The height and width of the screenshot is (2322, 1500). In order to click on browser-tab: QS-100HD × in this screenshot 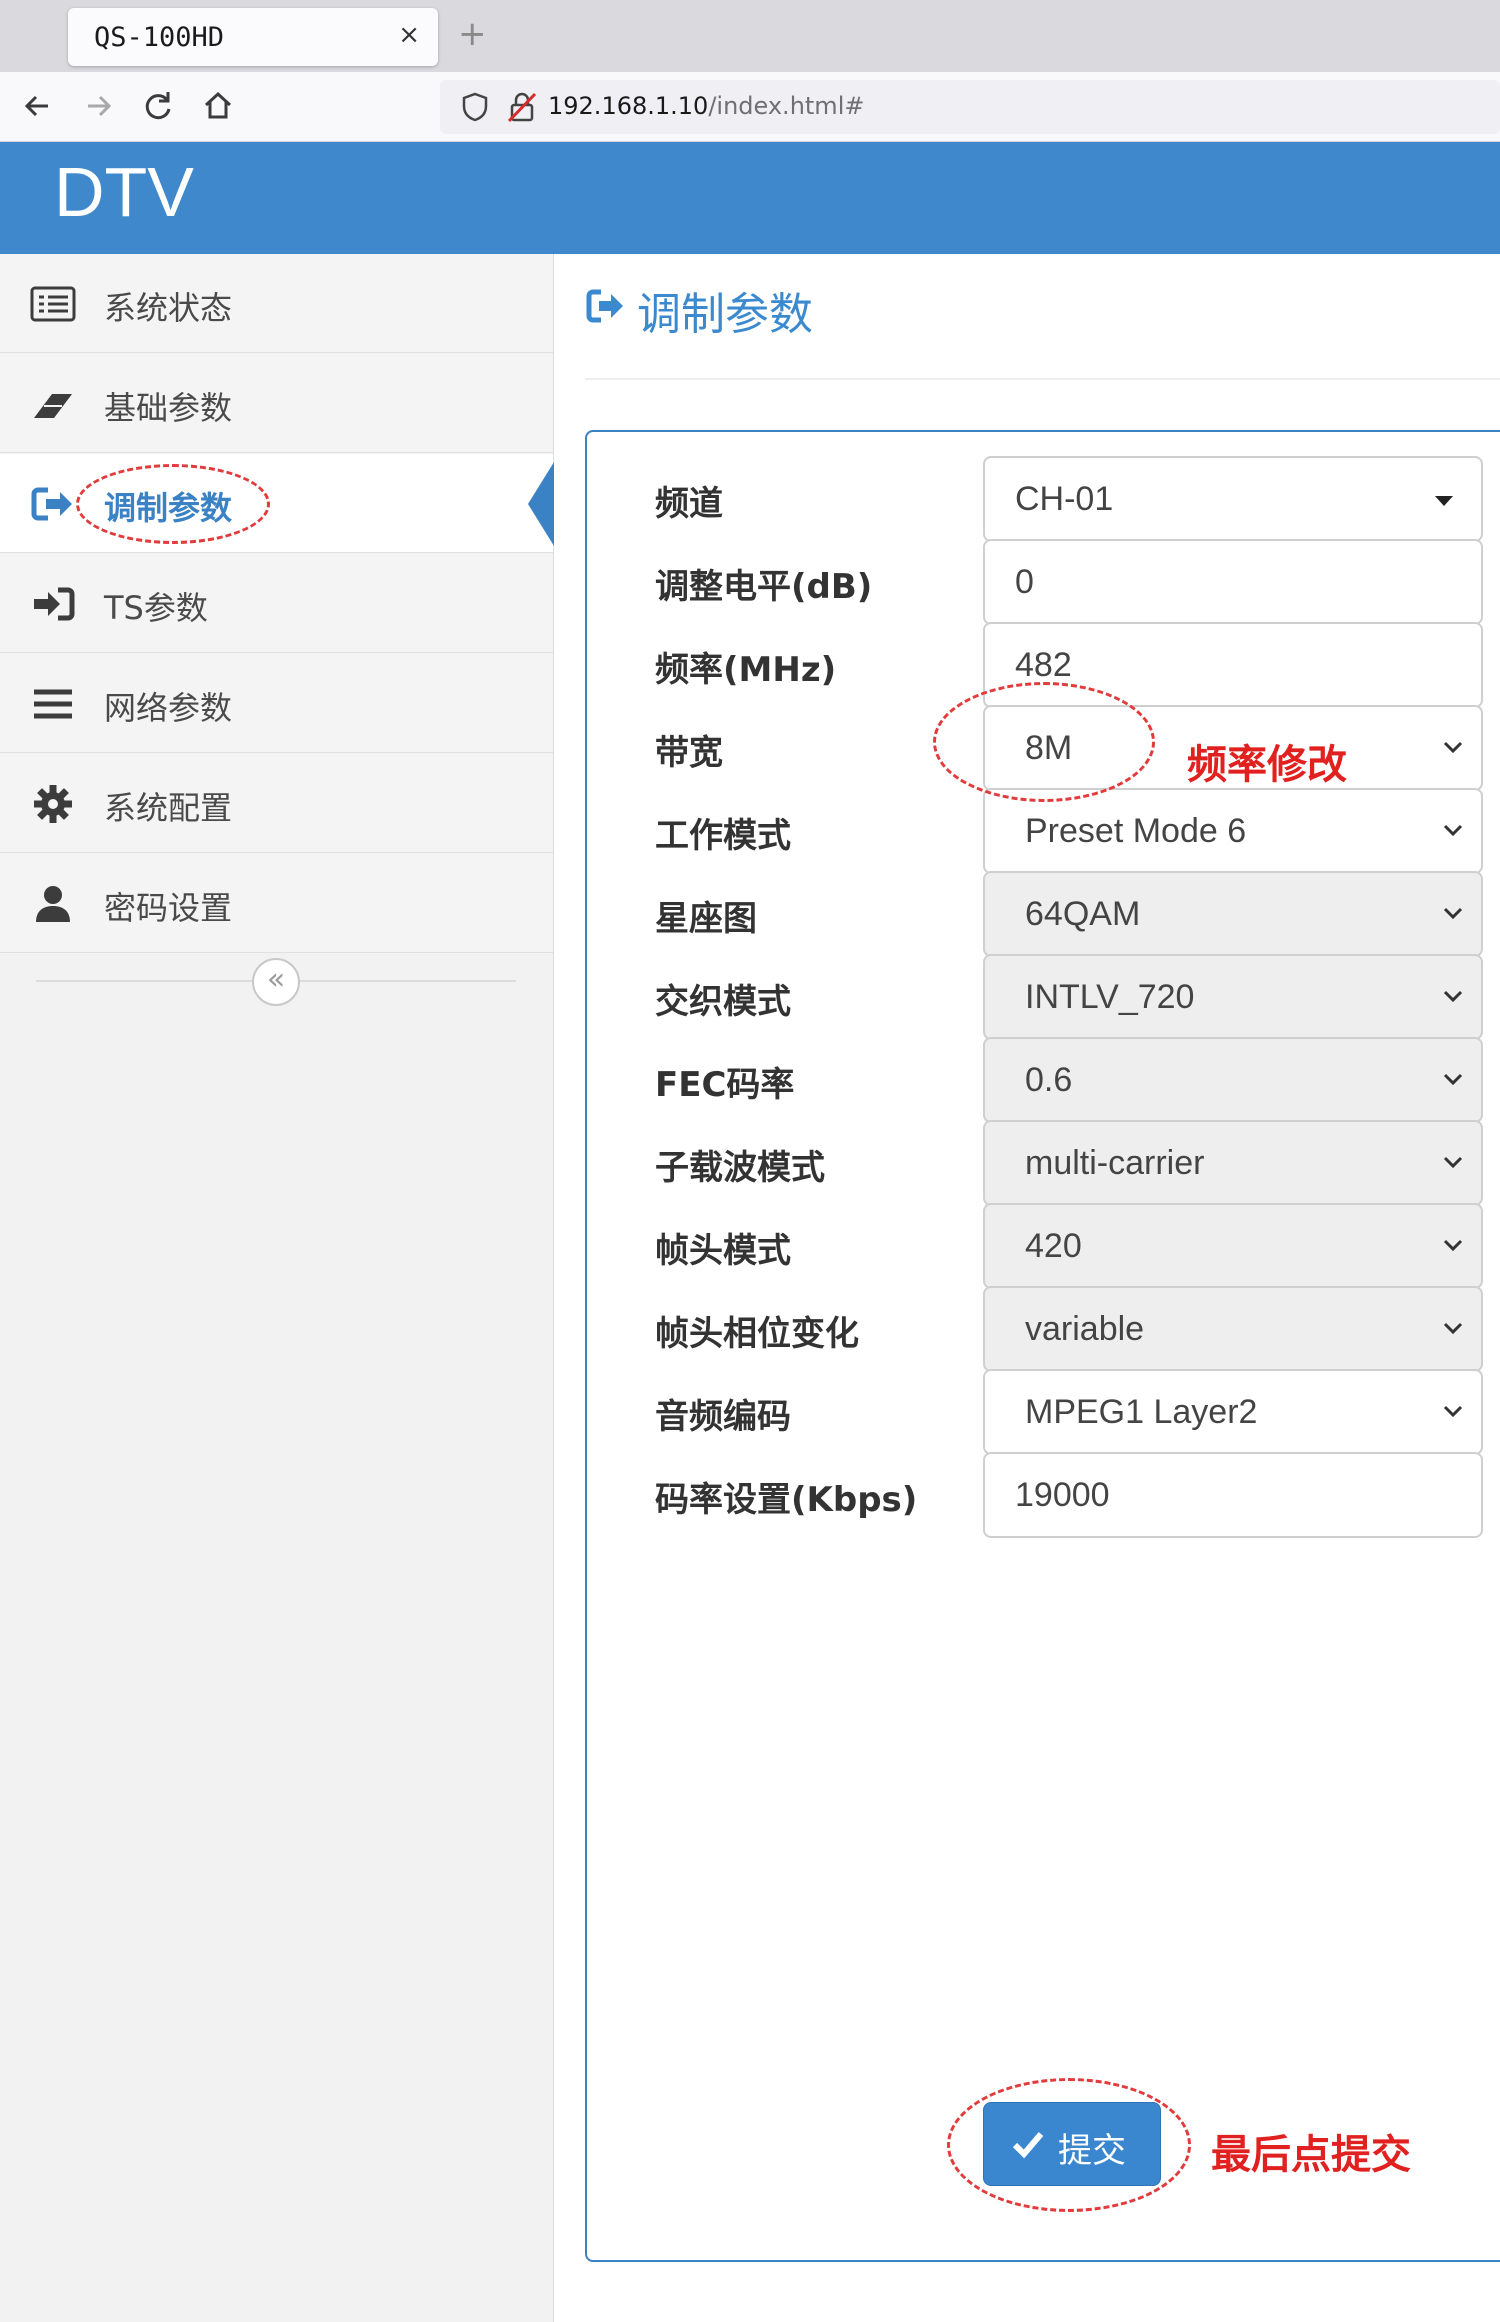, I will do `click(253, 37)`.